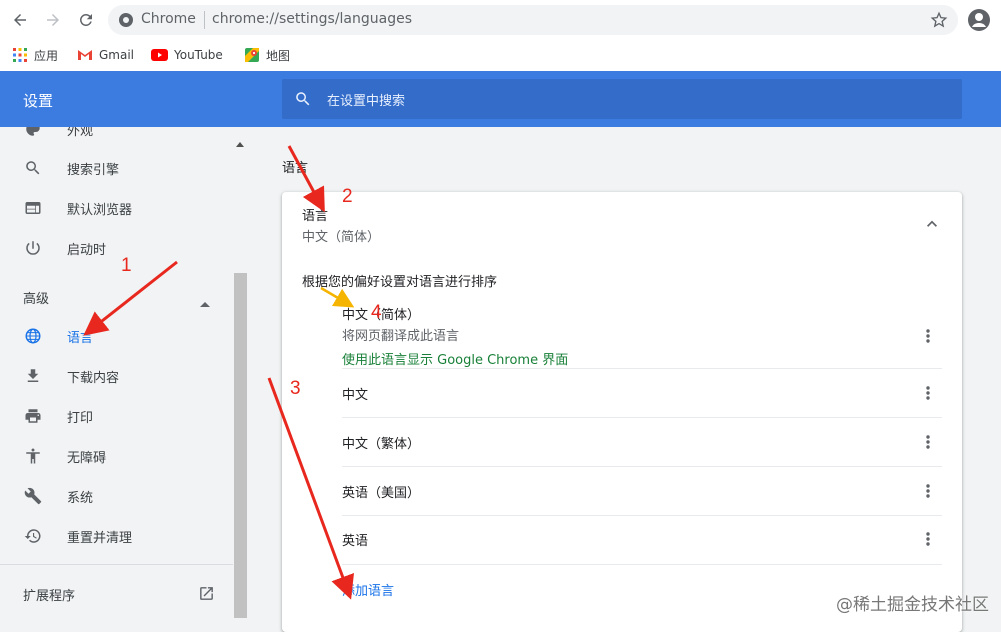 The height and width of the screenshot is (632, 1001). I want to click on sidebar-item-label: 重置并清理, so click(100, 538).